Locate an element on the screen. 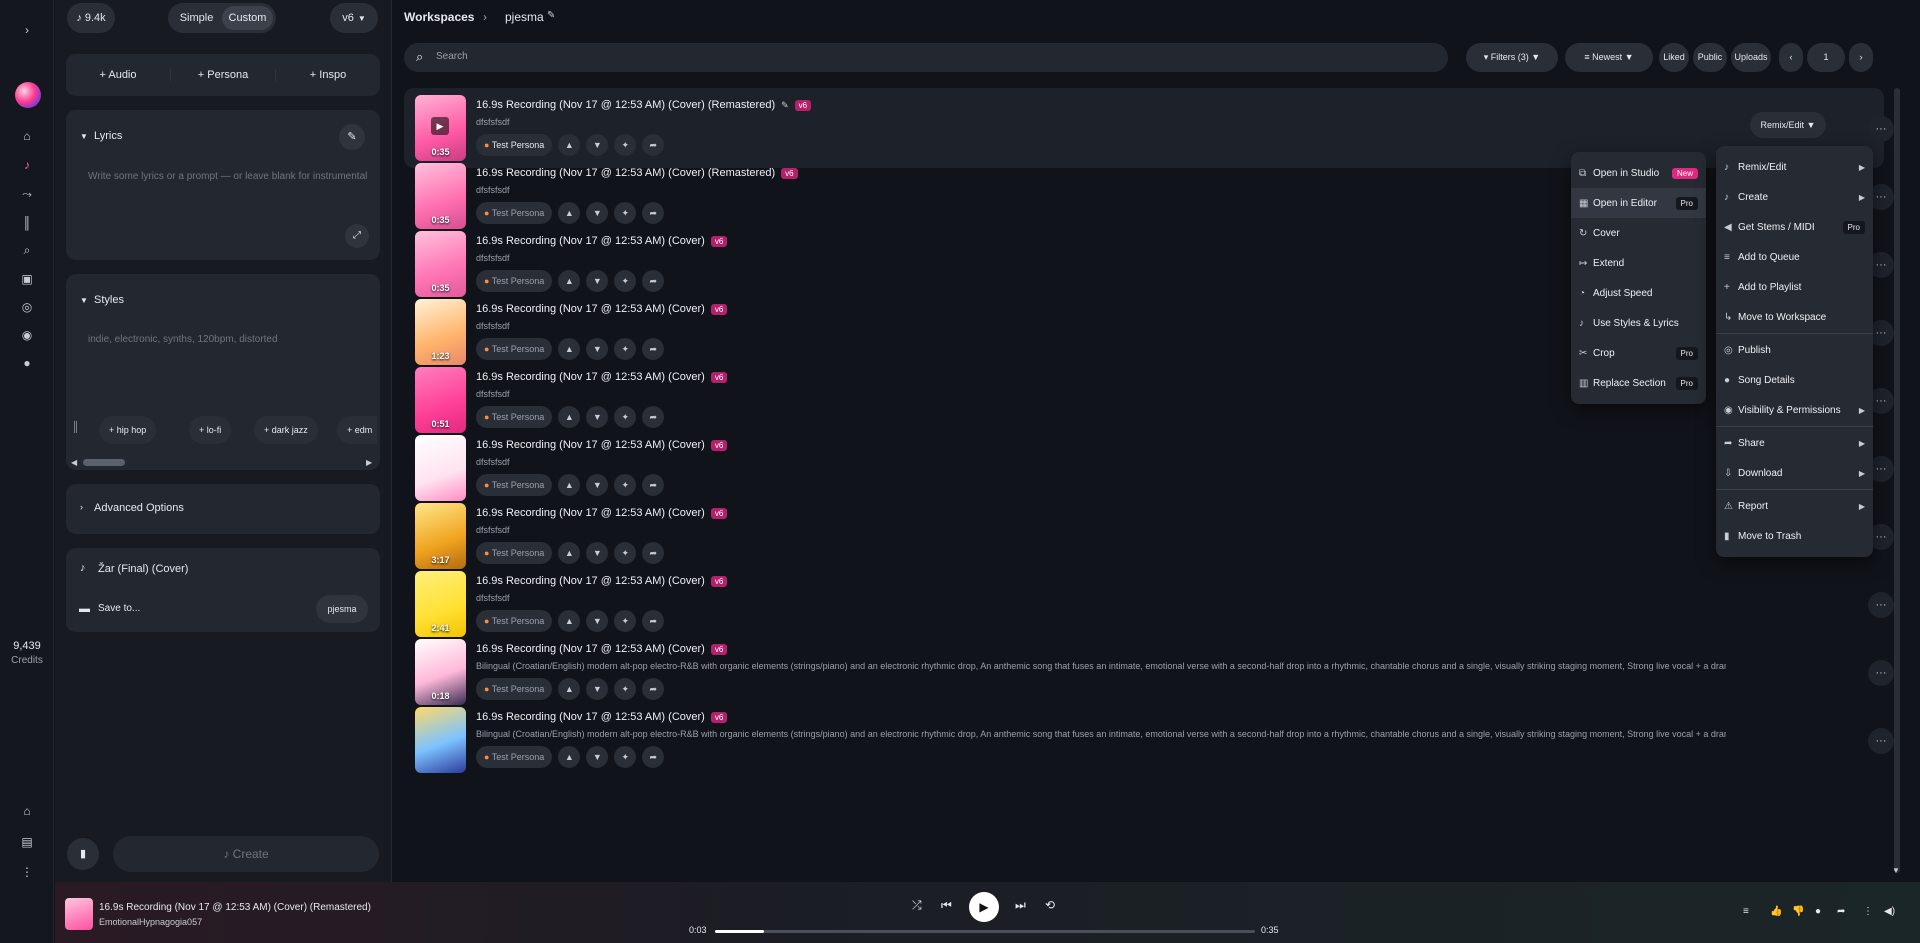 Image resolution: width=1920 pixels, height=943 pixels. song-artwork: 3:17 is located at coordinates (440, 536).